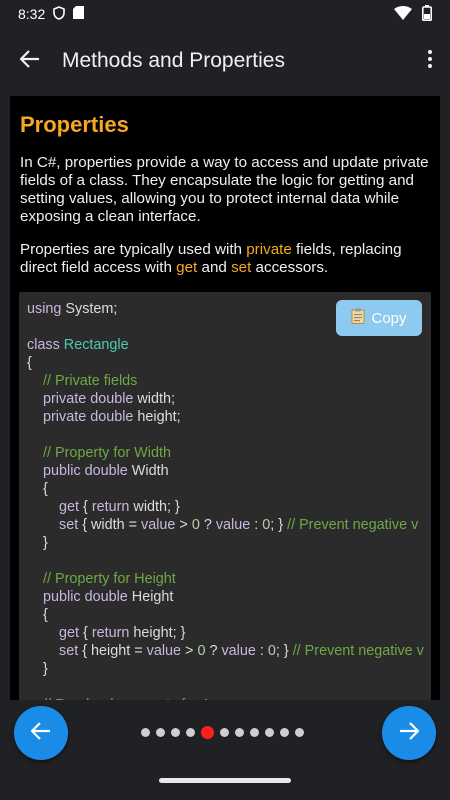  What do you see at coordinates (133, 249) in the screenshot?
I see `usage-text: Properties are typically used with` at bounding box center [133, 249].